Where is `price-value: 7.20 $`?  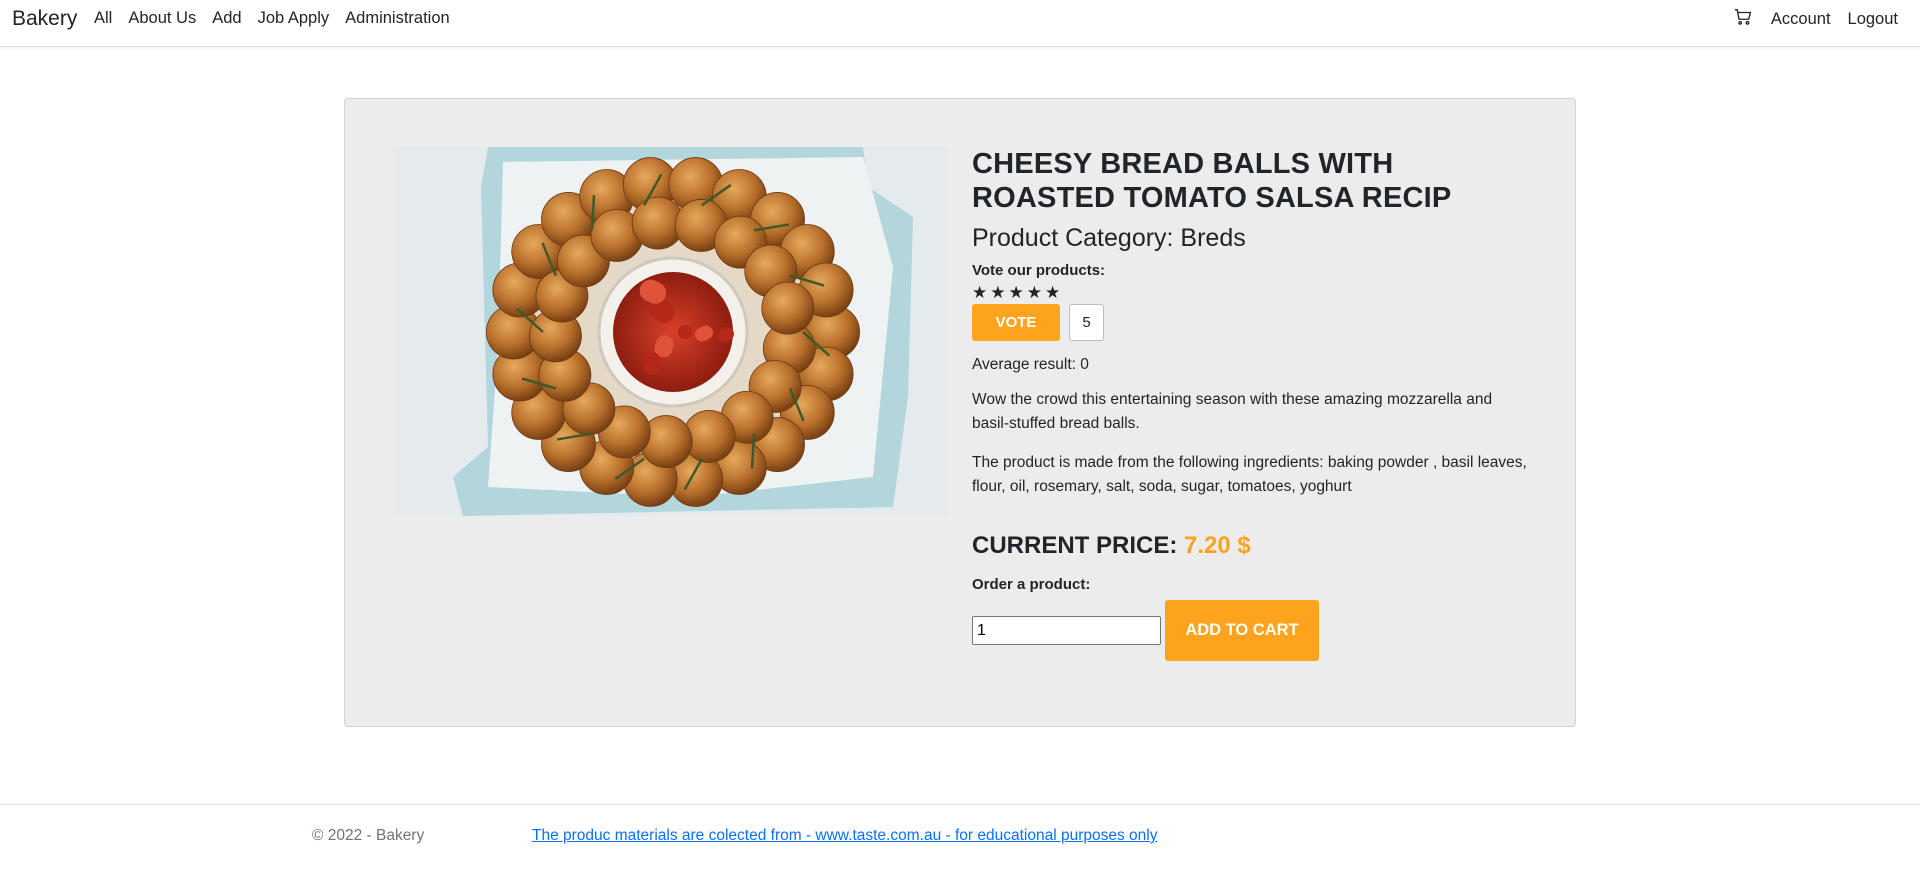 price-value: 7.20 $ is located at coordinates (1217, 545).